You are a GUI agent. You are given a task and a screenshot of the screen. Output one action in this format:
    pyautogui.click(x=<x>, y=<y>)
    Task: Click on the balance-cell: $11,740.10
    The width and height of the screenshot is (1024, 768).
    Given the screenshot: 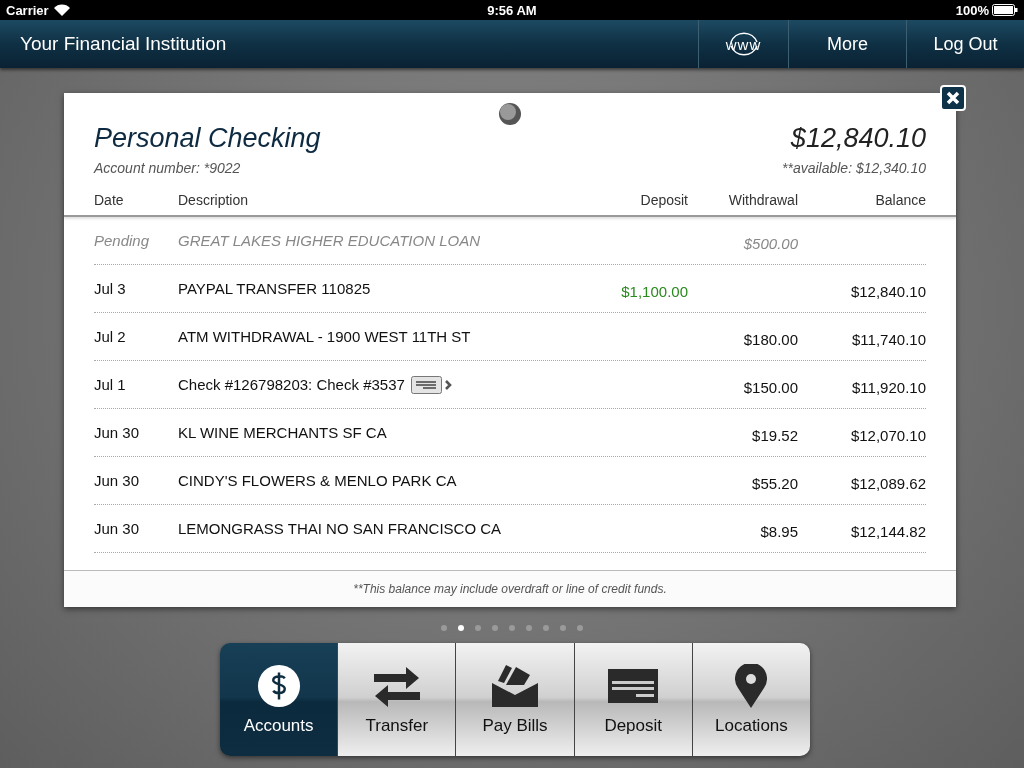 What is the action you would take?
    pyautogui.click(x=889, y=339)
    